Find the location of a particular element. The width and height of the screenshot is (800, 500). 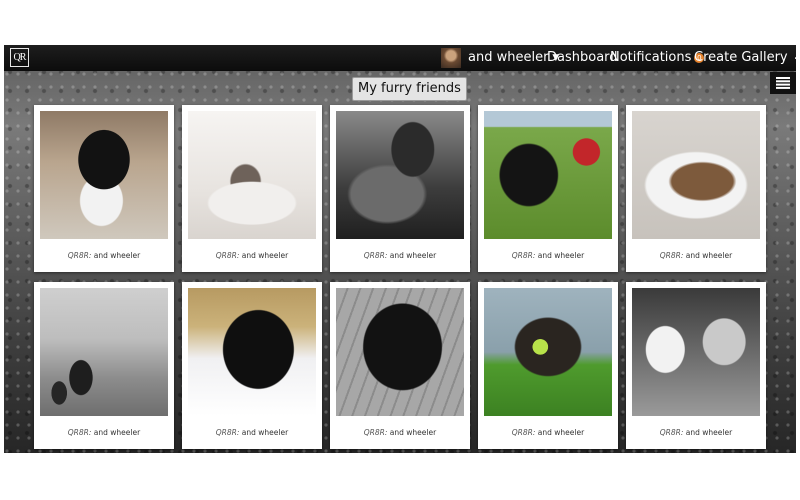

hamburger-menu-glyph is located at coordinates (783, 83).